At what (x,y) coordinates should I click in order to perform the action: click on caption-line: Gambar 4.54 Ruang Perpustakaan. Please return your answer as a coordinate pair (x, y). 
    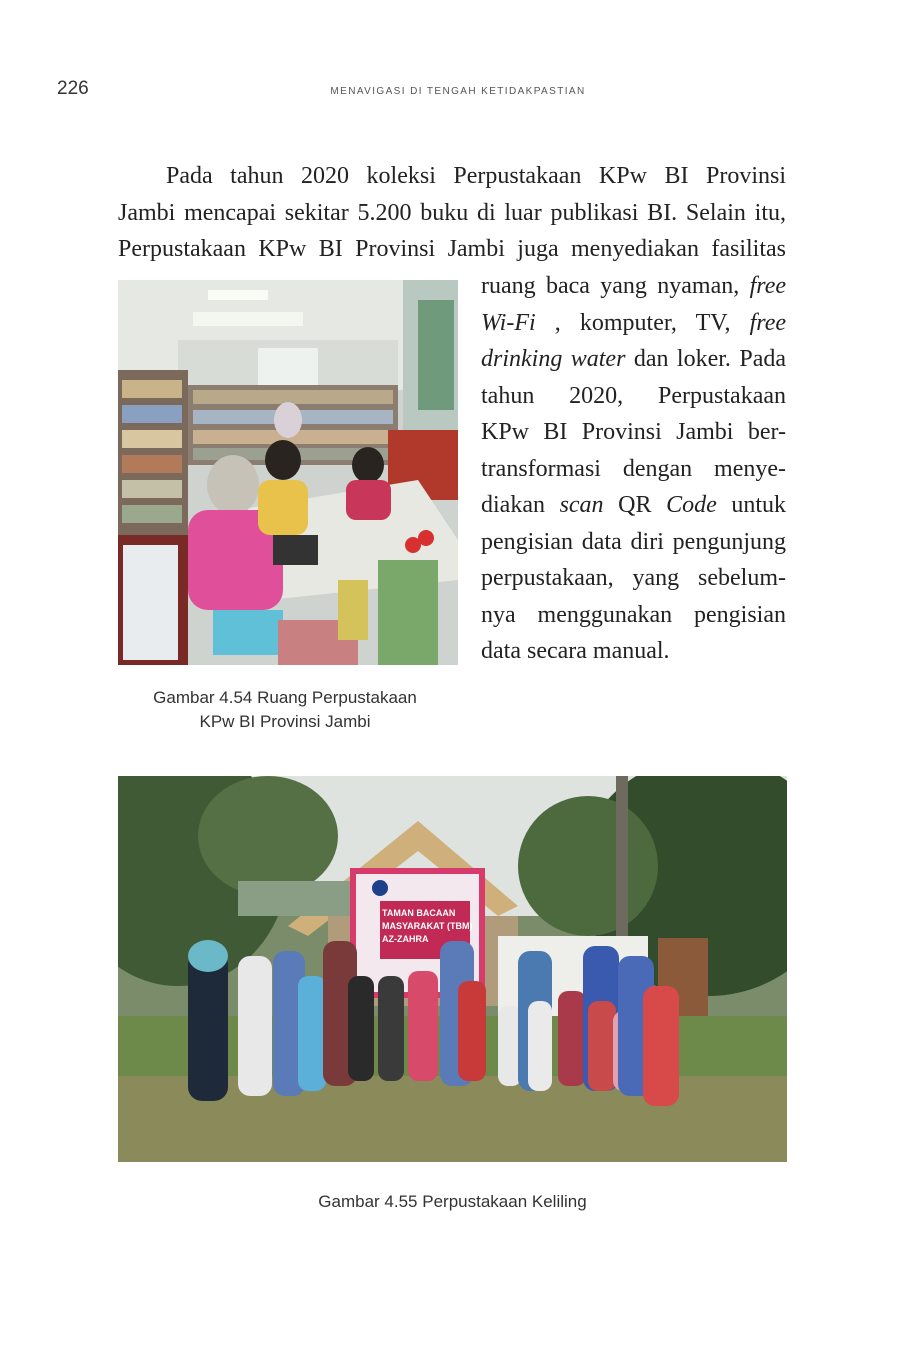
    Looking at the image, I should click on (285, 697).